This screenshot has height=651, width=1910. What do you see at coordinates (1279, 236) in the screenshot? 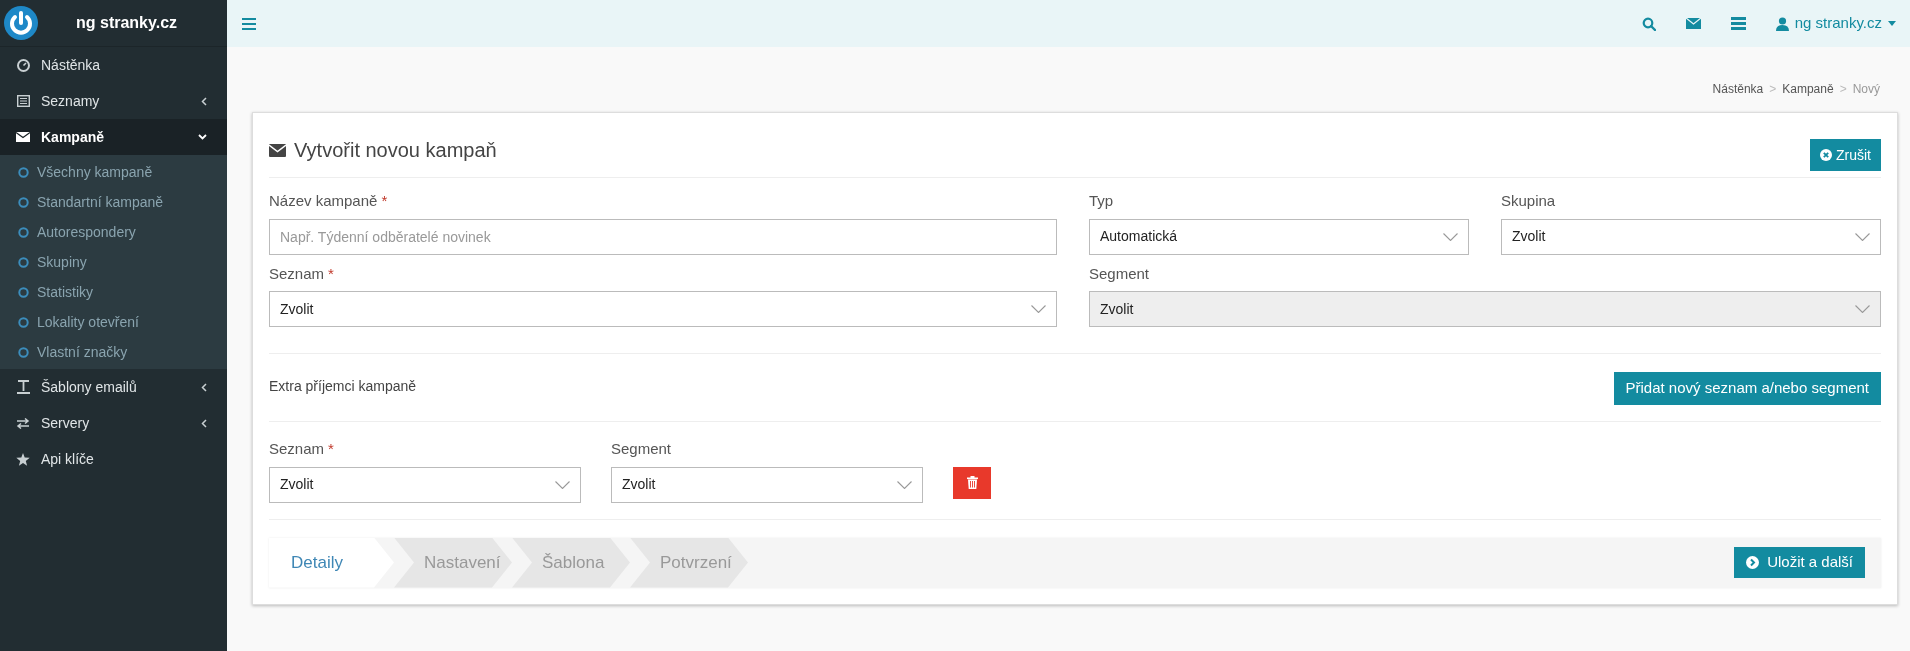
I see `select-field: Automatická` at bounding box center [1279, 236].